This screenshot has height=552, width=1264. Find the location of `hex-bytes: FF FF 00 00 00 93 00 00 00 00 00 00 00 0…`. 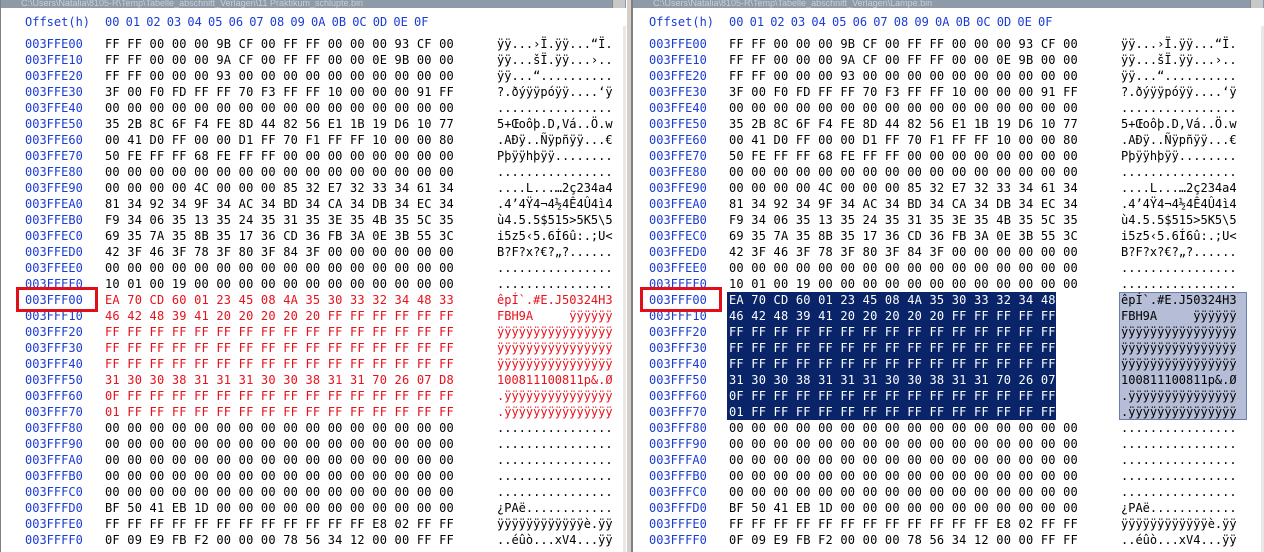

hex-bytes: FF FF 00 00 00 93 00 00 00 00 00 00 00 0… is located at coordinates (903, 76).